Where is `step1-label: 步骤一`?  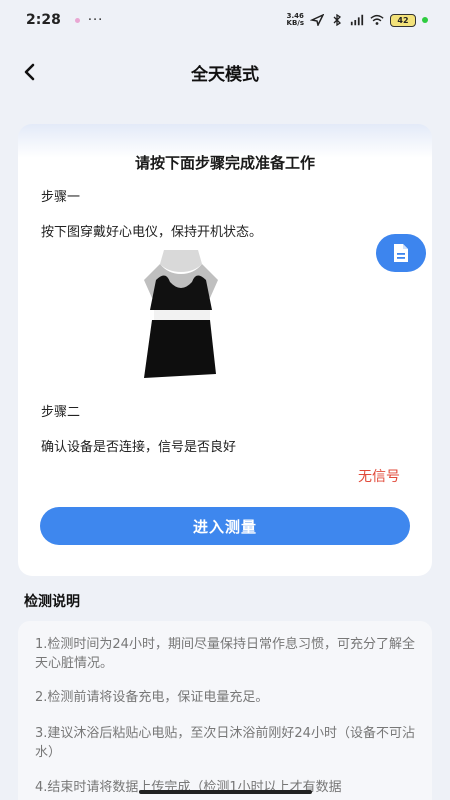 step1-label: 步骤一 is located at coordinates (61, 197).